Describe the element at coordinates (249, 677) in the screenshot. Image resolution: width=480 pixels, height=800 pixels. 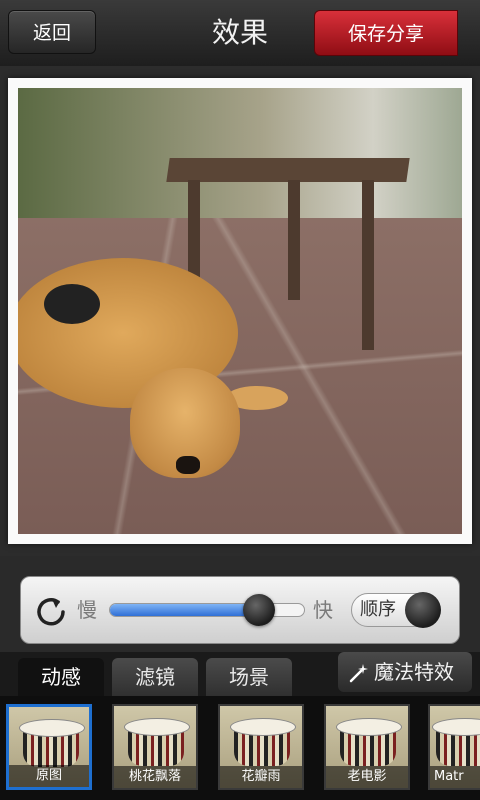
I see `tab-scene: 场景` at that location.